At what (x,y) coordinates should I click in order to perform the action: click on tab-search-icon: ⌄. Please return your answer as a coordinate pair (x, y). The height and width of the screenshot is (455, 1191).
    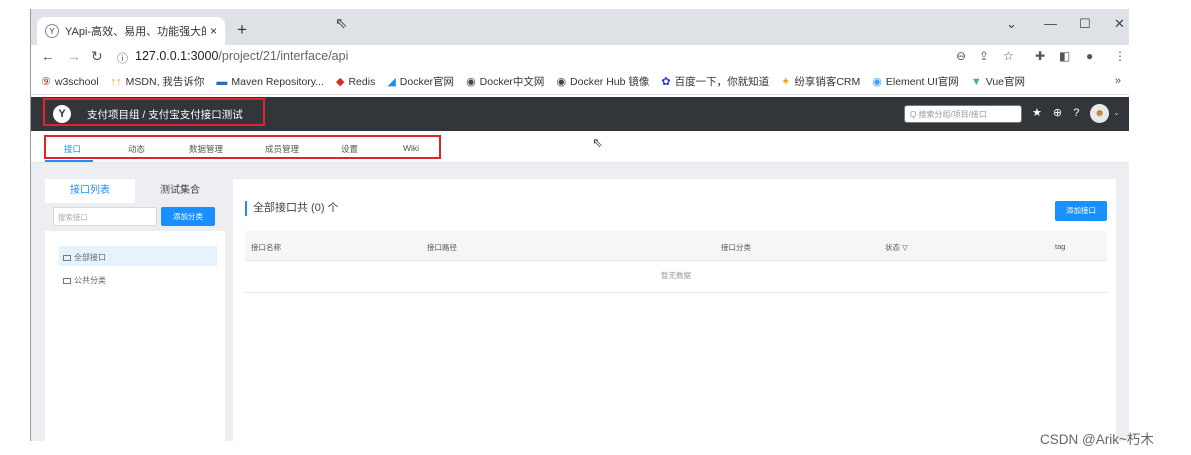
    Looking at the image, I should click on (1011, 24).